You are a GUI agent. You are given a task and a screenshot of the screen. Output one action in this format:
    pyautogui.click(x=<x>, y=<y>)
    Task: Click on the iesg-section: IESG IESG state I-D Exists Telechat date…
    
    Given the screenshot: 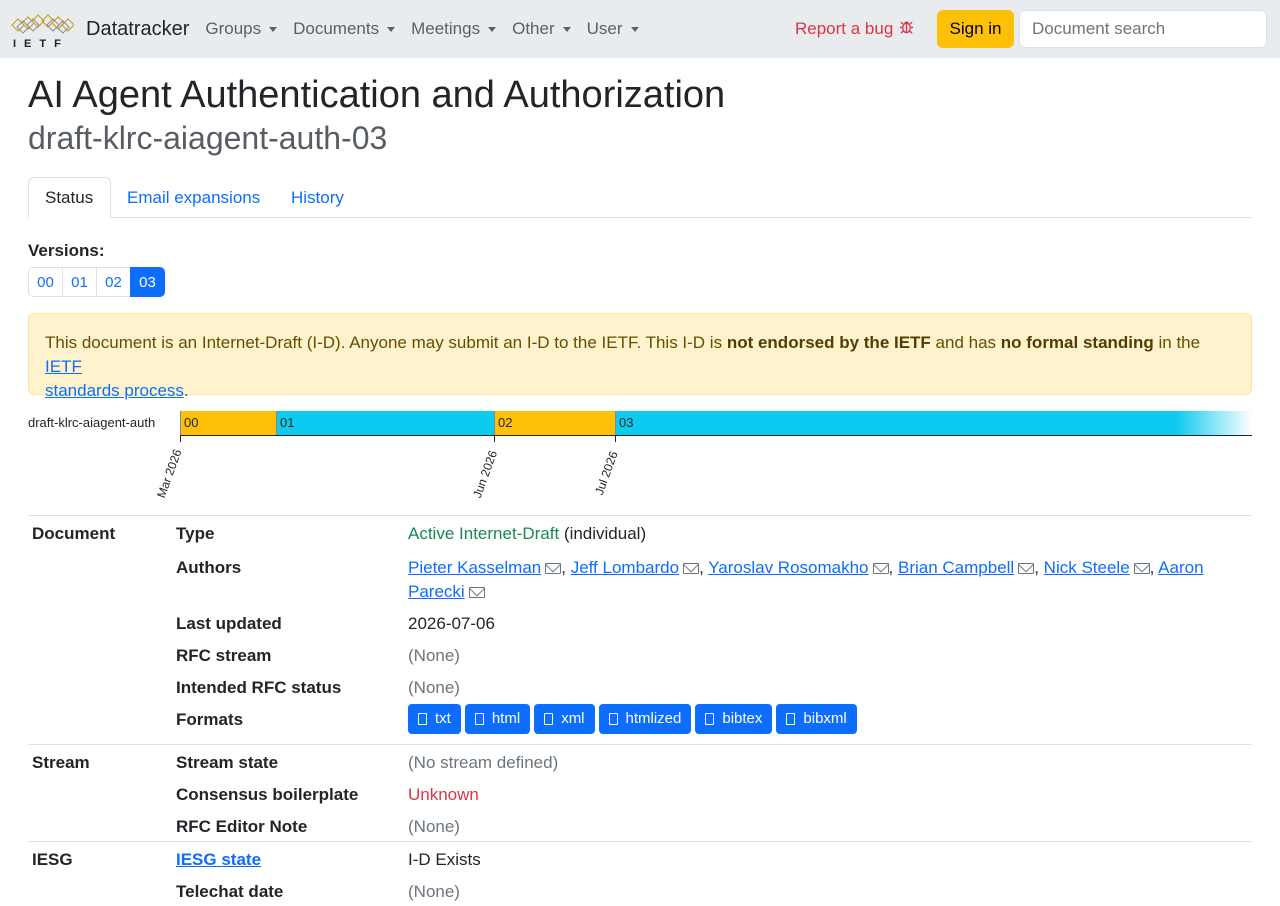 What is the action you would take?
    pyautogui.click(x=640, y=873)
    